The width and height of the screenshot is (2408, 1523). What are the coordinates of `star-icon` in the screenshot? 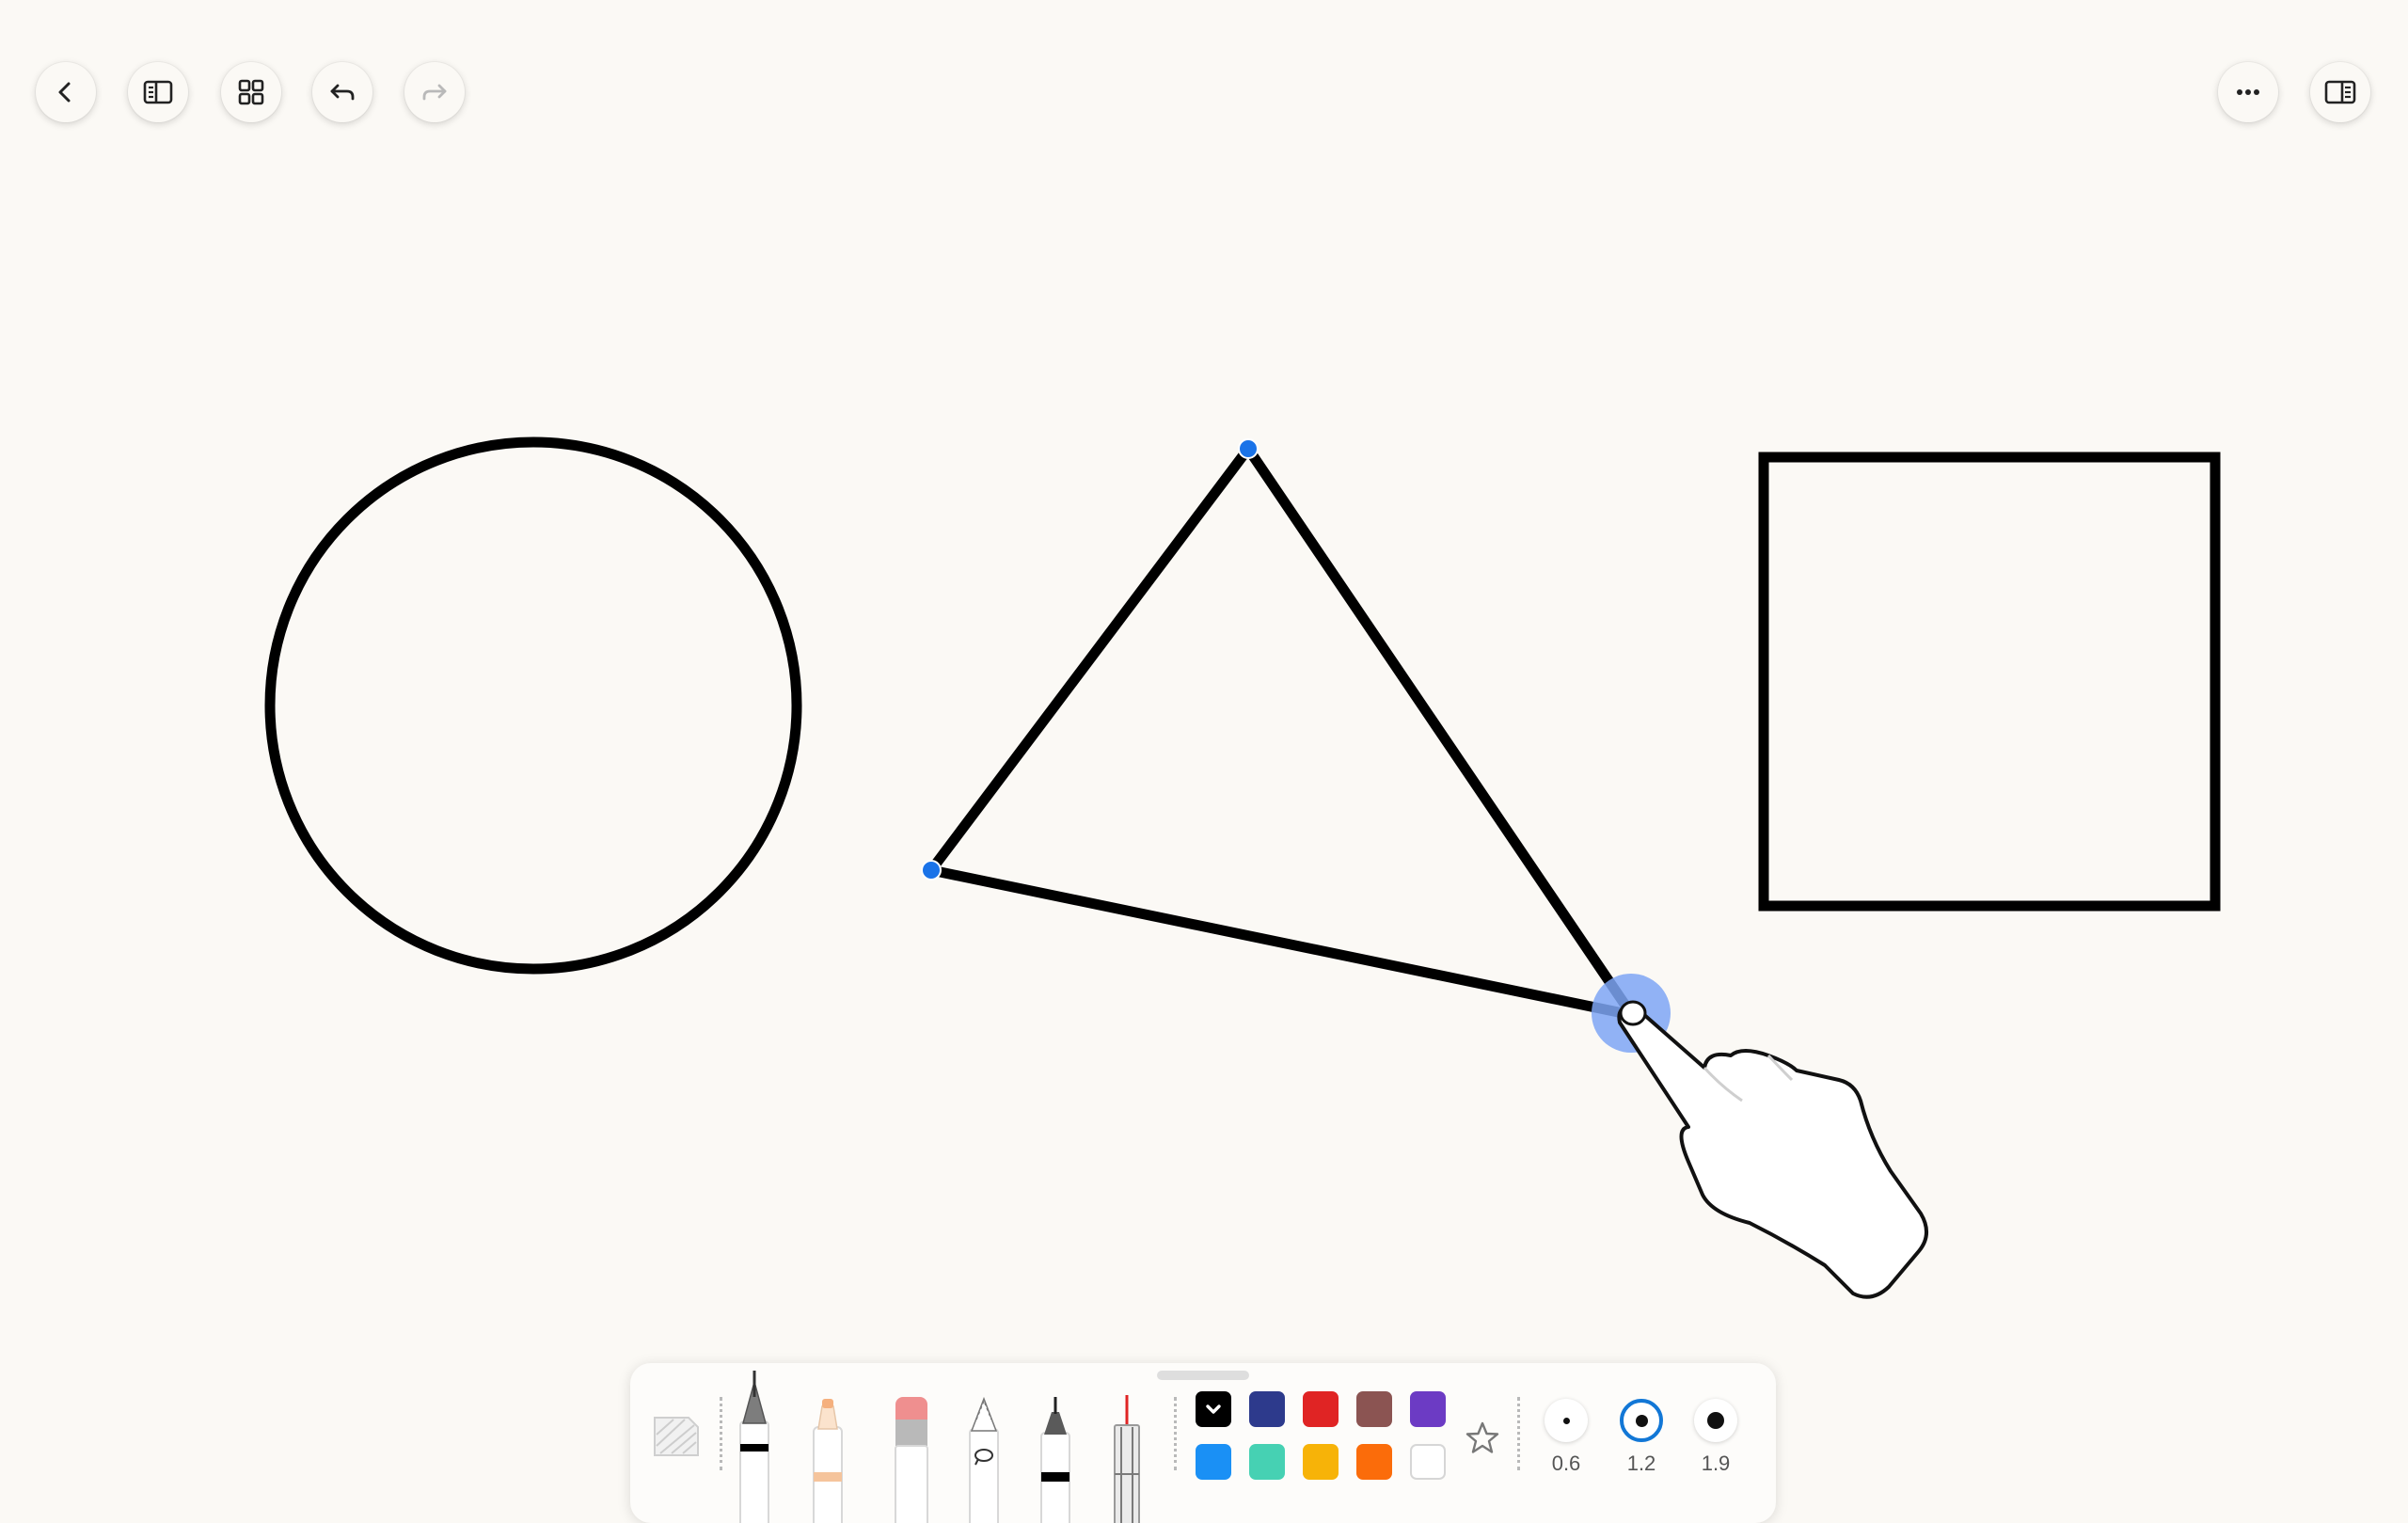 It's located at (1483, 1438).